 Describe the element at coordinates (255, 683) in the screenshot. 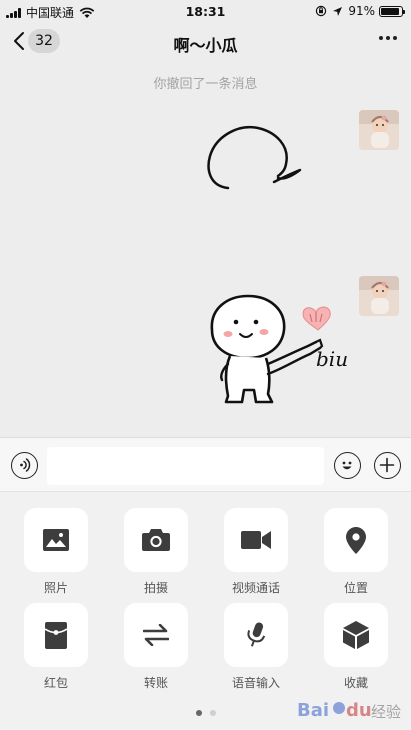

I see `voice-input-label: 语音输入` at that location.